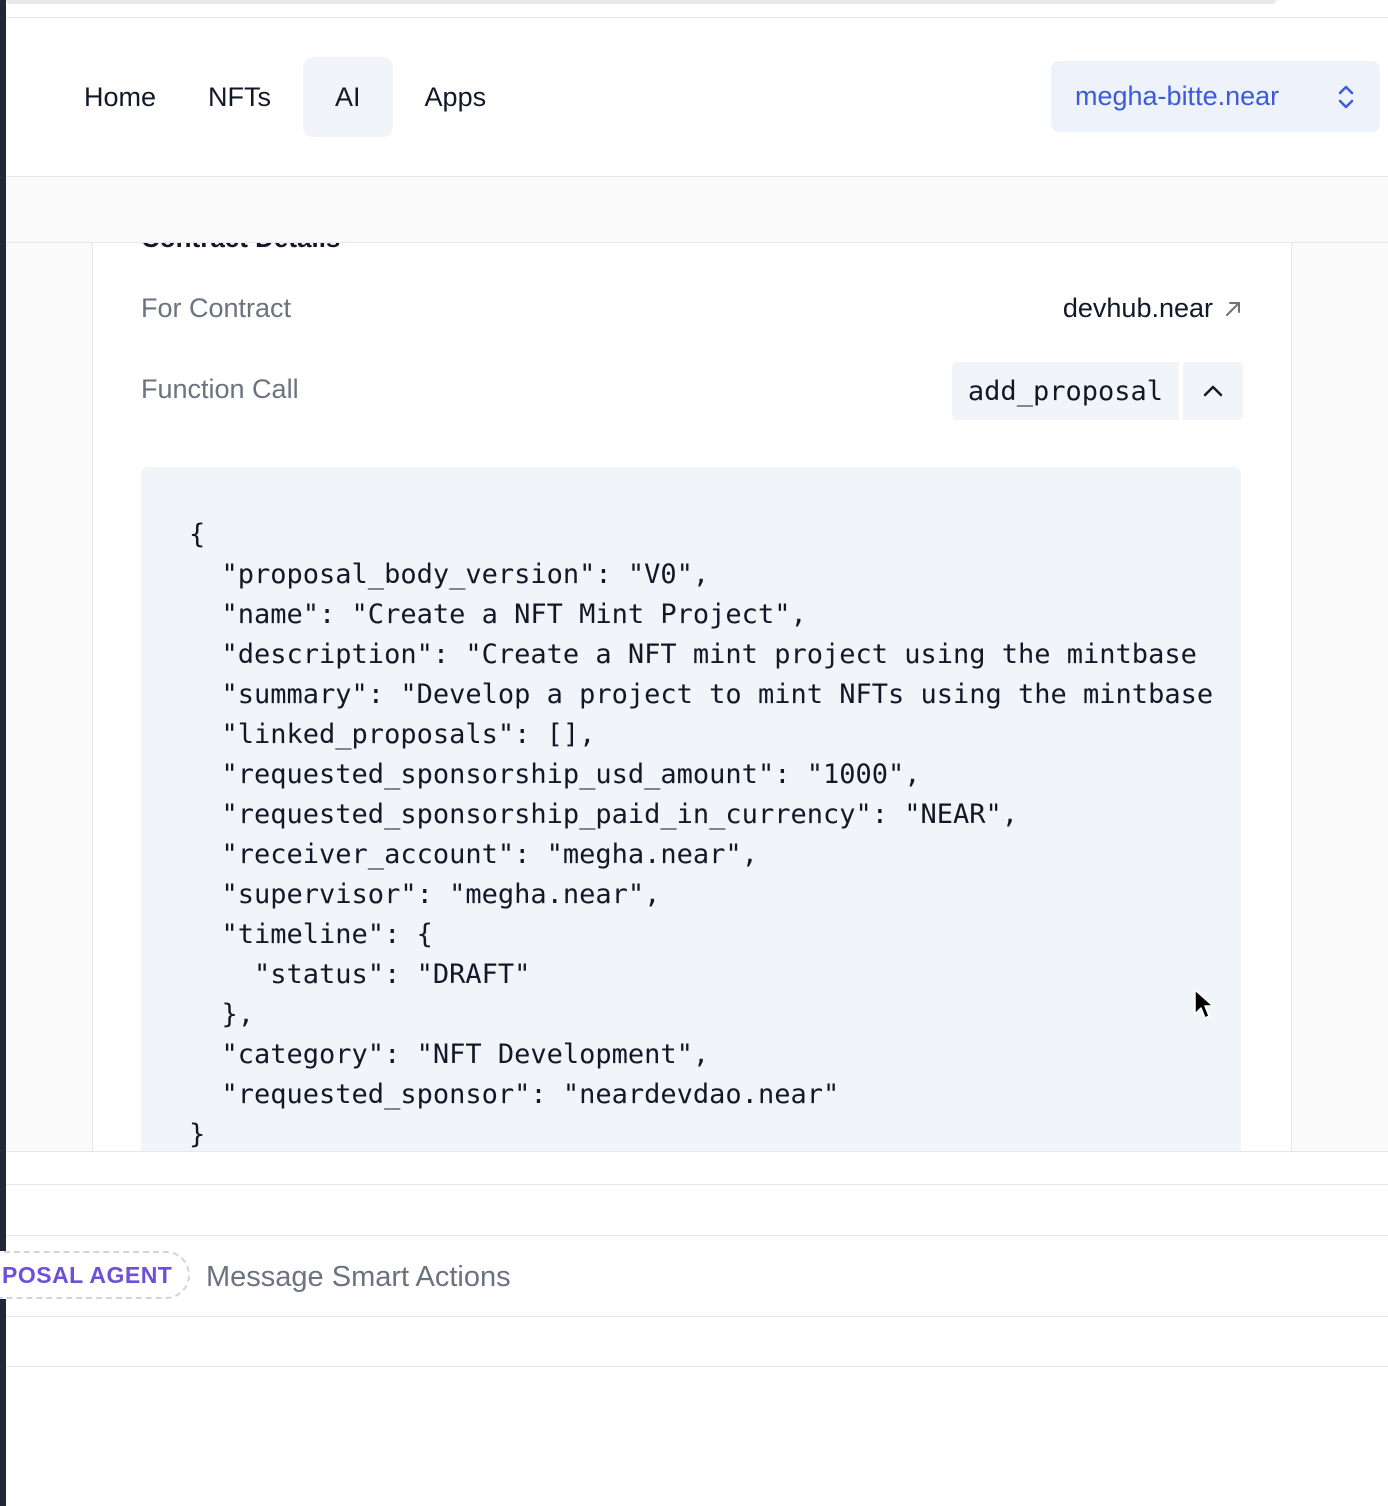 Image resolution: width=1388 pixels, height=1506 pixels. I want to click on contract-label: For Contract, so click(216, 308).